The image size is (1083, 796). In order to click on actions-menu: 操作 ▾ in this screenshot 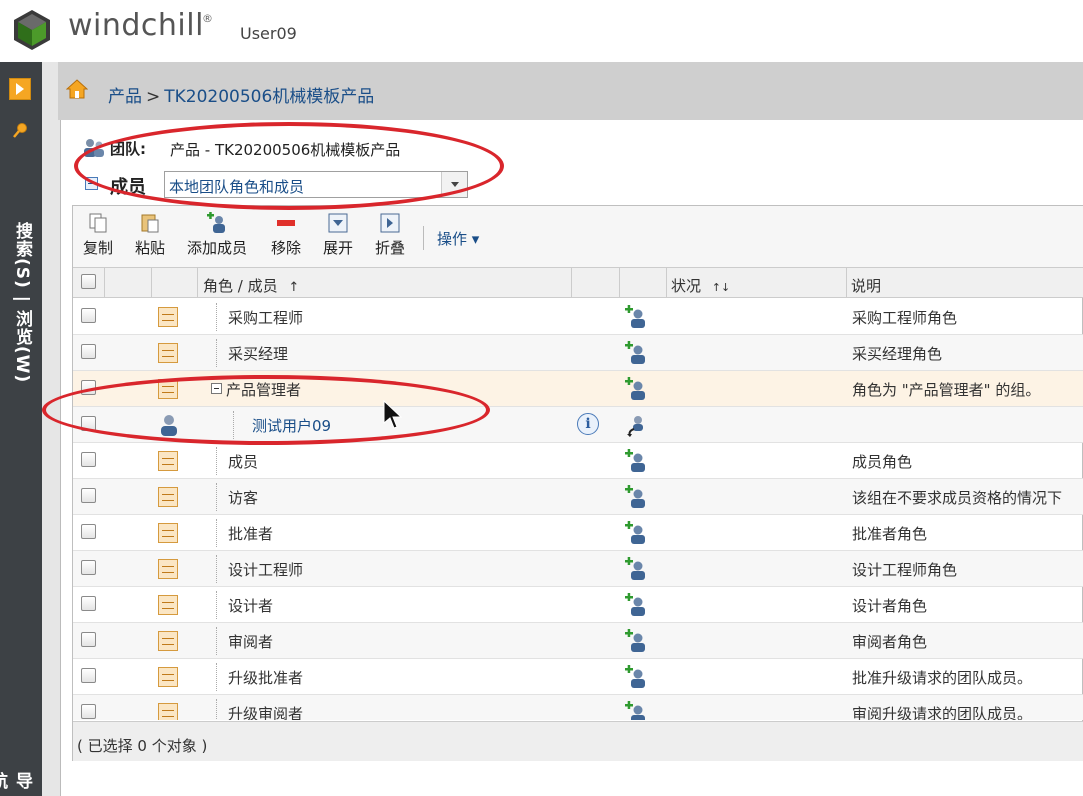, I will do `click(458, 238)`.